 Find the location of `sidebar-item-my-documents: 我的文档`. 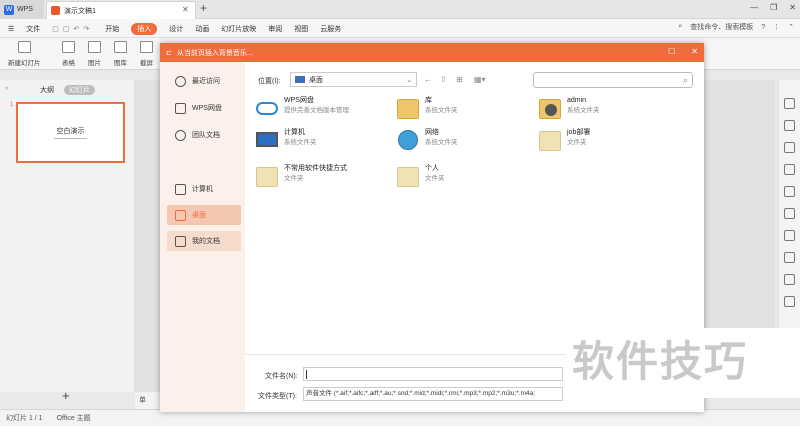

sidebar-item-my-documents: 我的文档 is located at coordinates (204, 241).